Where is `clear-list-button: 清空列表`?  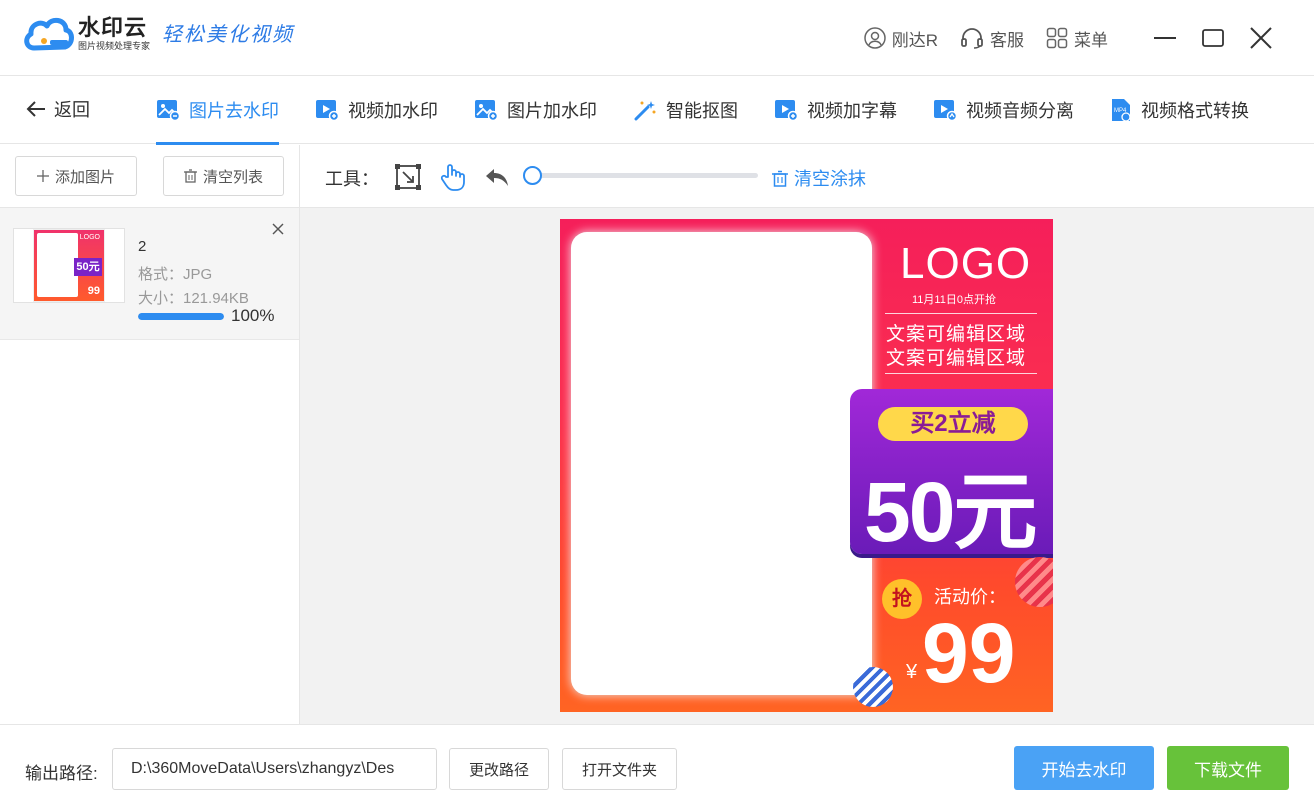 clear-list-button: 清空列表 is located at coordinates (223, 176).